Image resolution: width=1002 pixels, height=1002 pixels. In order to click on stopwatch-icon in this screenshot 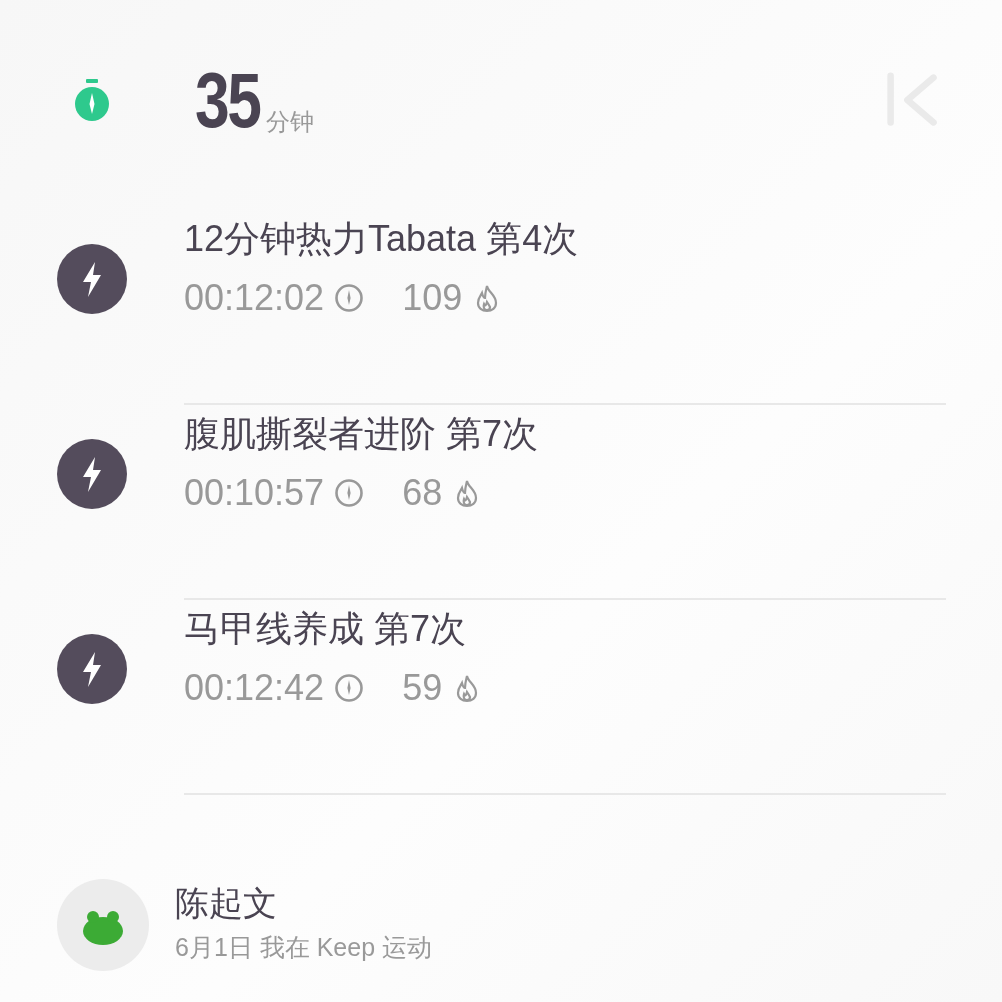, I will do `click(92, 100)`.